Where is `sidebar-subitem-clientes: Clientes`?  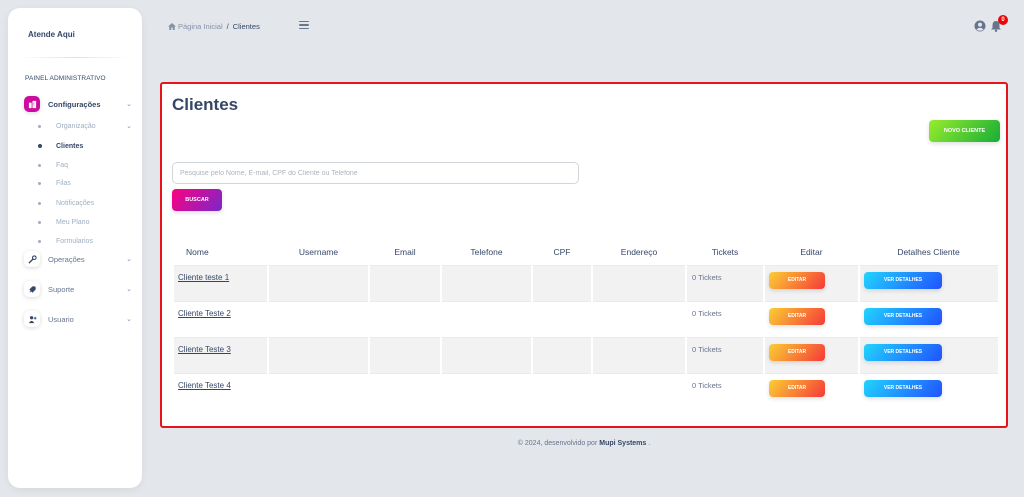
sidebar-subitem-clientes: Clientes is located at coordinates (86, 146).